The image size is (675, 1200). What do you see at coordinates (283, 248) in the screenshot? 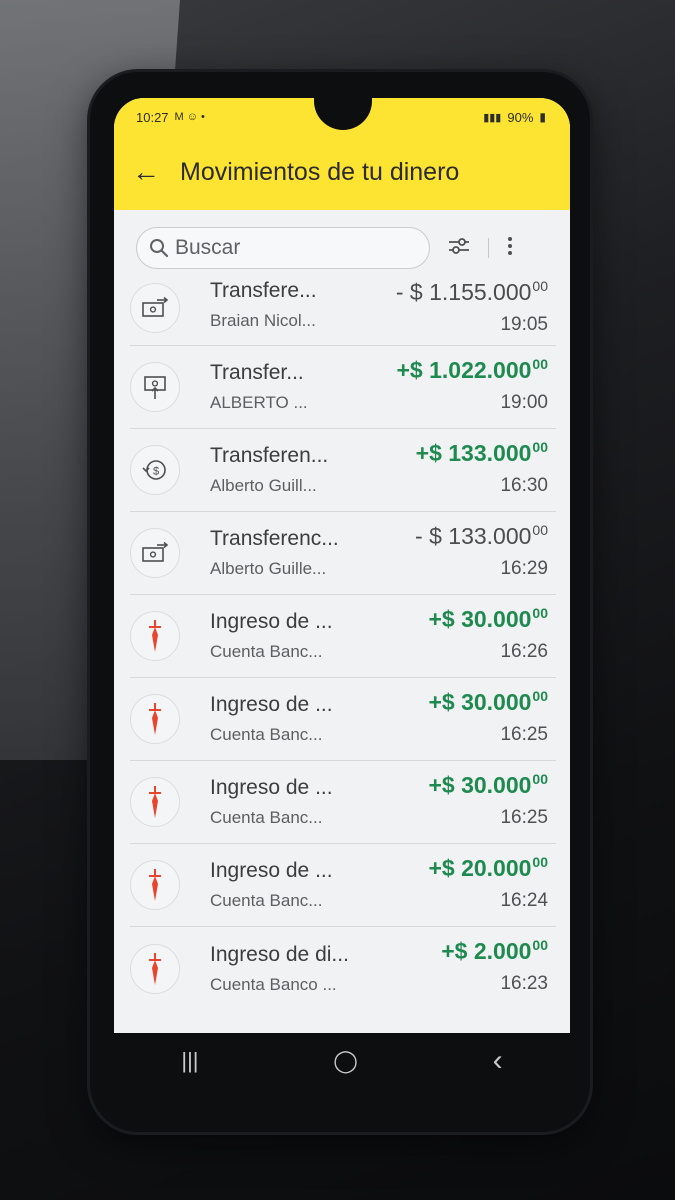
I see `search-input: Buscar` at bounding box center [283, 248].